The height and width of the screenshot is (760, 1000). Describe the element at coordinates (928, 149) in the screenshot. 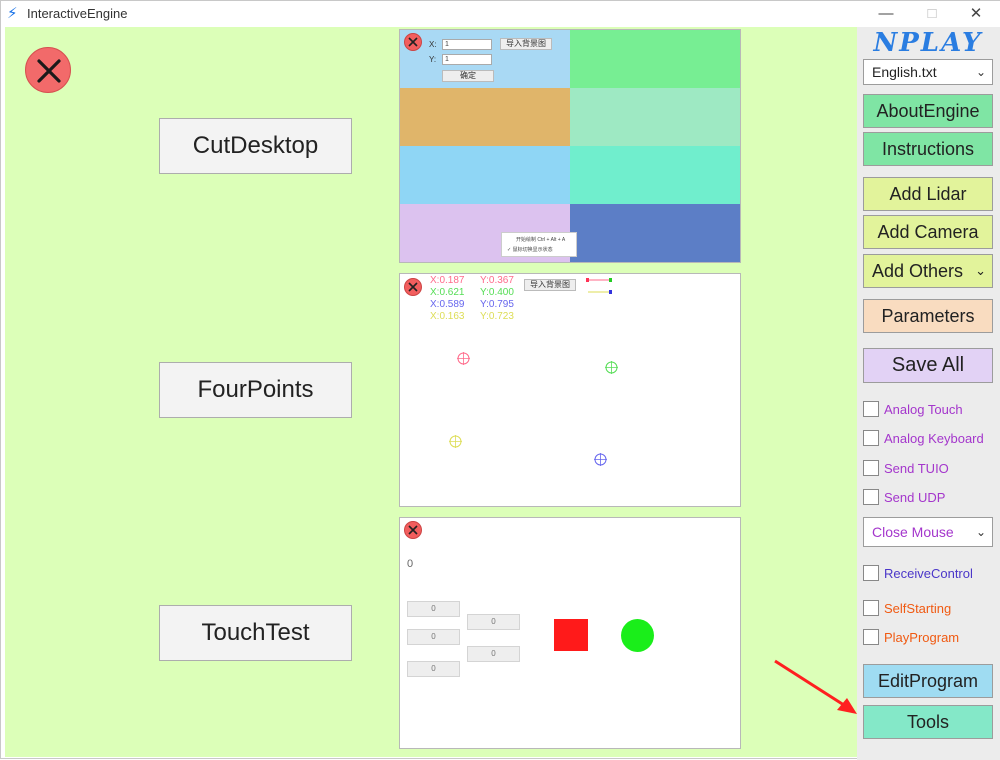

I see `instructions-button: Instructions` at that location.